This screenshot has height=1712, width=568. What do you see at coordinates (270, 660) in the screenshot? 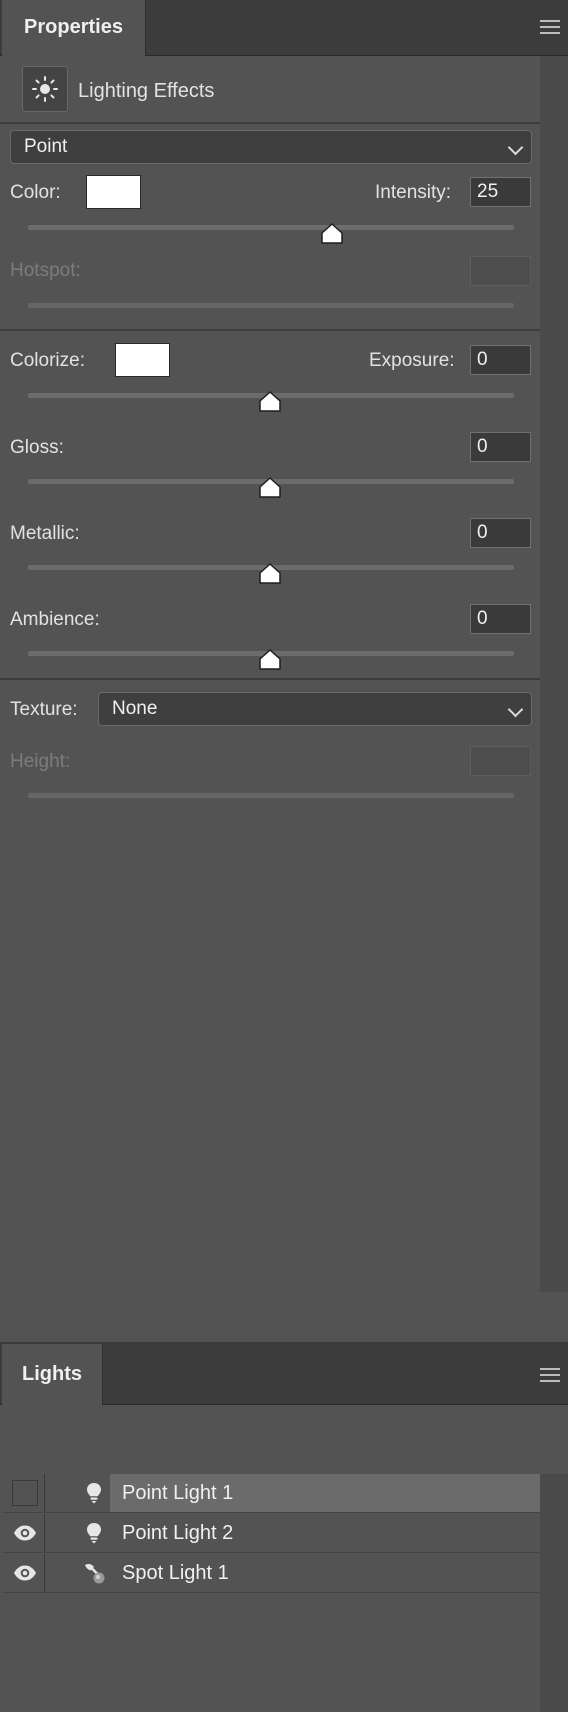
I see `ambience-slider-thumb` at bounding box center [270, 660].